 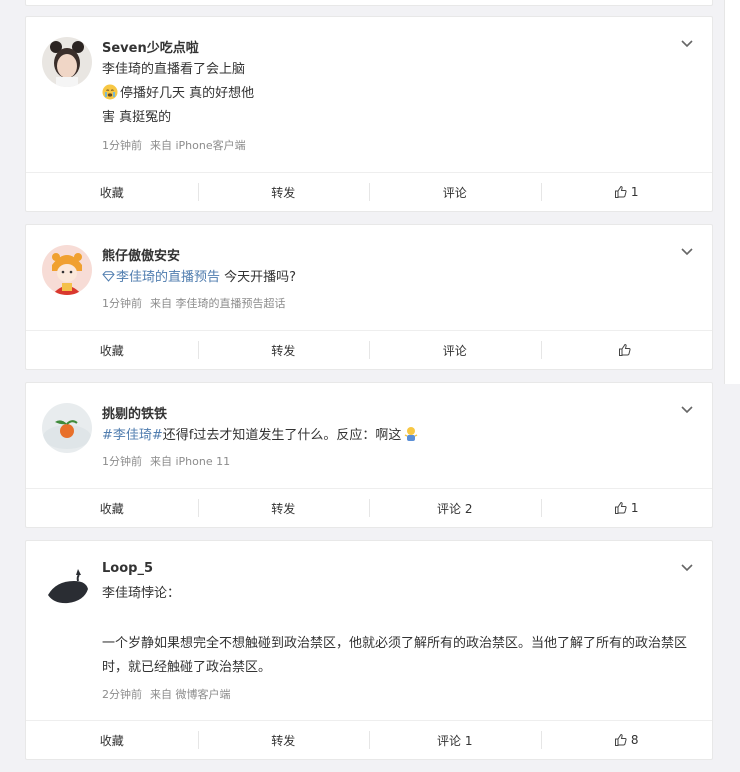 What do you see at coordinates (187, 93) in the screenshot?
I see `post-text-segment: 停播好几天 真的好想他` at bounding box center [187, 93].